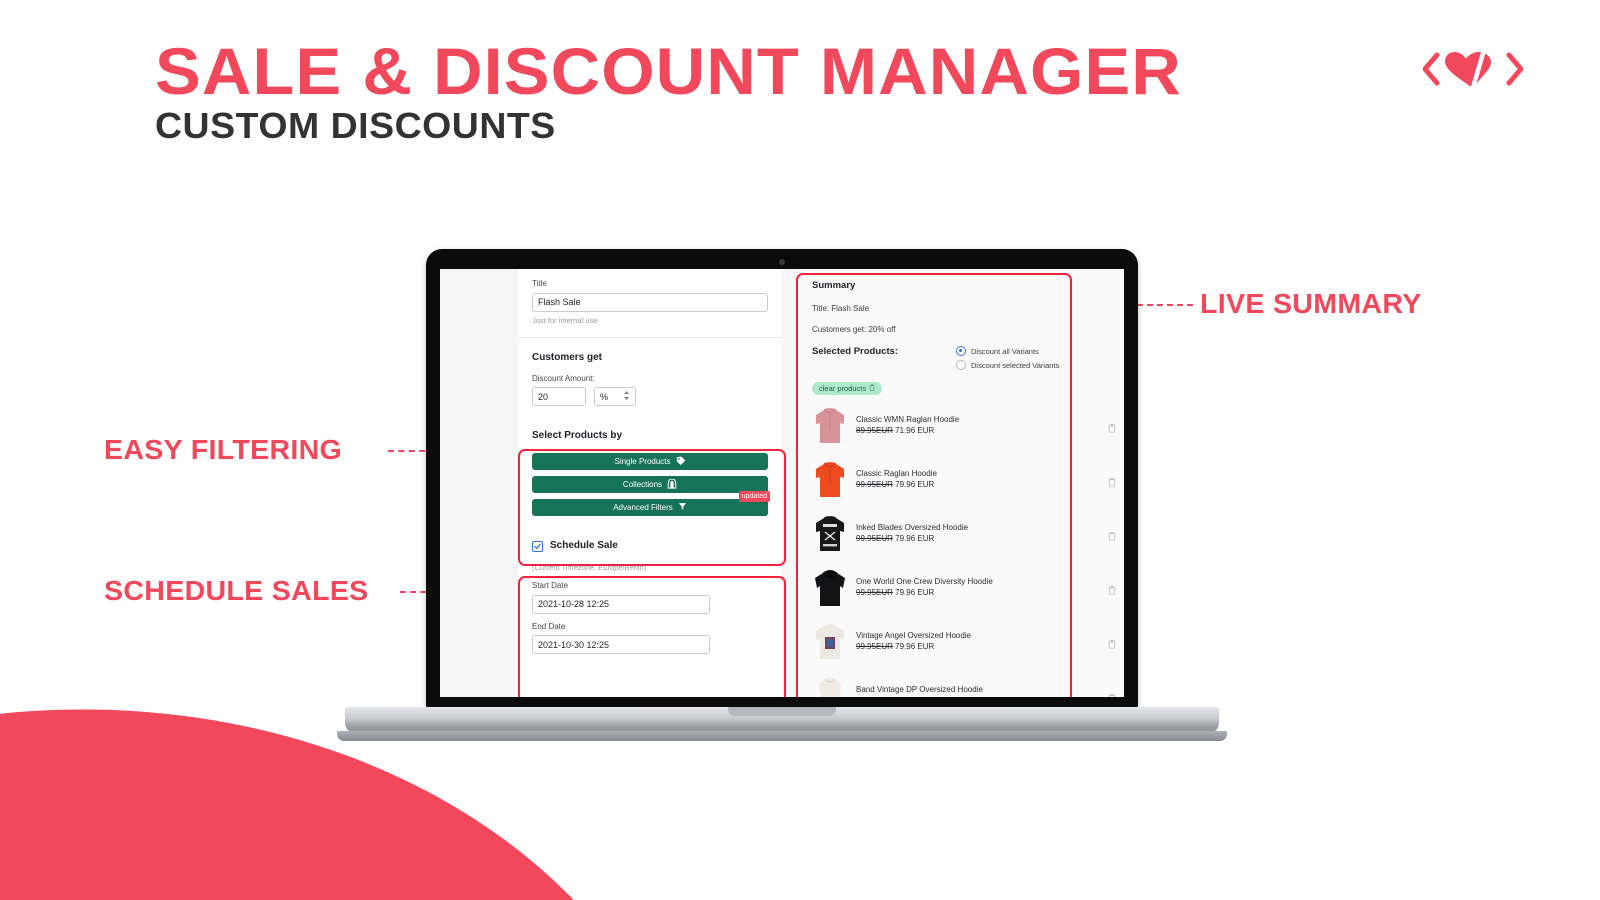  Describe the element at coordinates (874, 430) in the screenshot. I see `product-old-price: 89.95EUR` at that location.